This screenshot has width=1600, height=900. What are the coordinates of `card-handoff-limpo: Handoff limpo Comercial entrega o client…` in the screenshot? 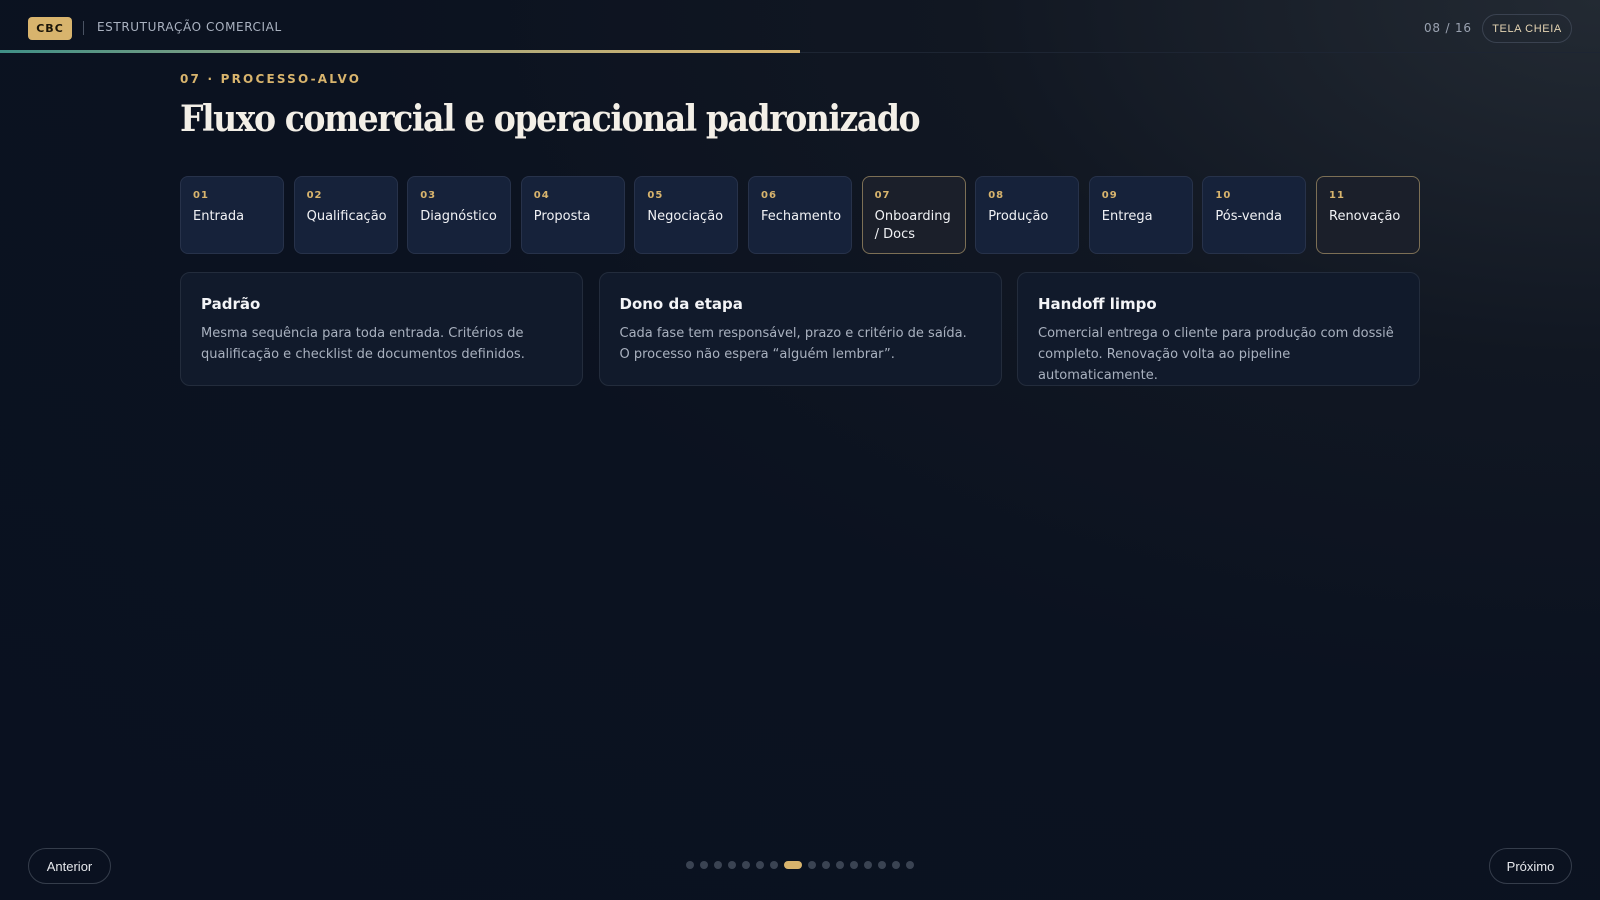 It's located at (1218, 329).